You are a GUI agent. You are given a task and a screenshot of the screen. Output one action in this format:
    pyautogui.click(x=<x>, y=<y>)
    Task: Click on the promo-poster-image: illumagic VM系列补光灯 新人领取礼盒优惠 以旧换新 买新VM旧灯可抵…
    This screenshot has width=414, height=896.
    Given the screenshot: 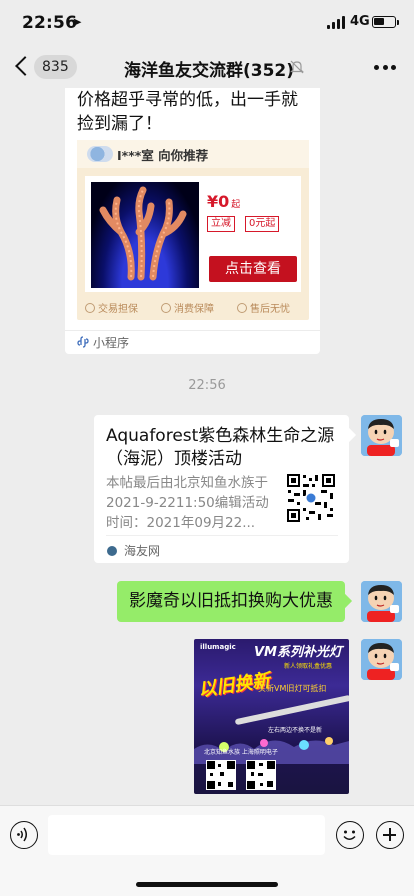 What is the action you would take?
    pyautogui.click(x=271, y=716)
    